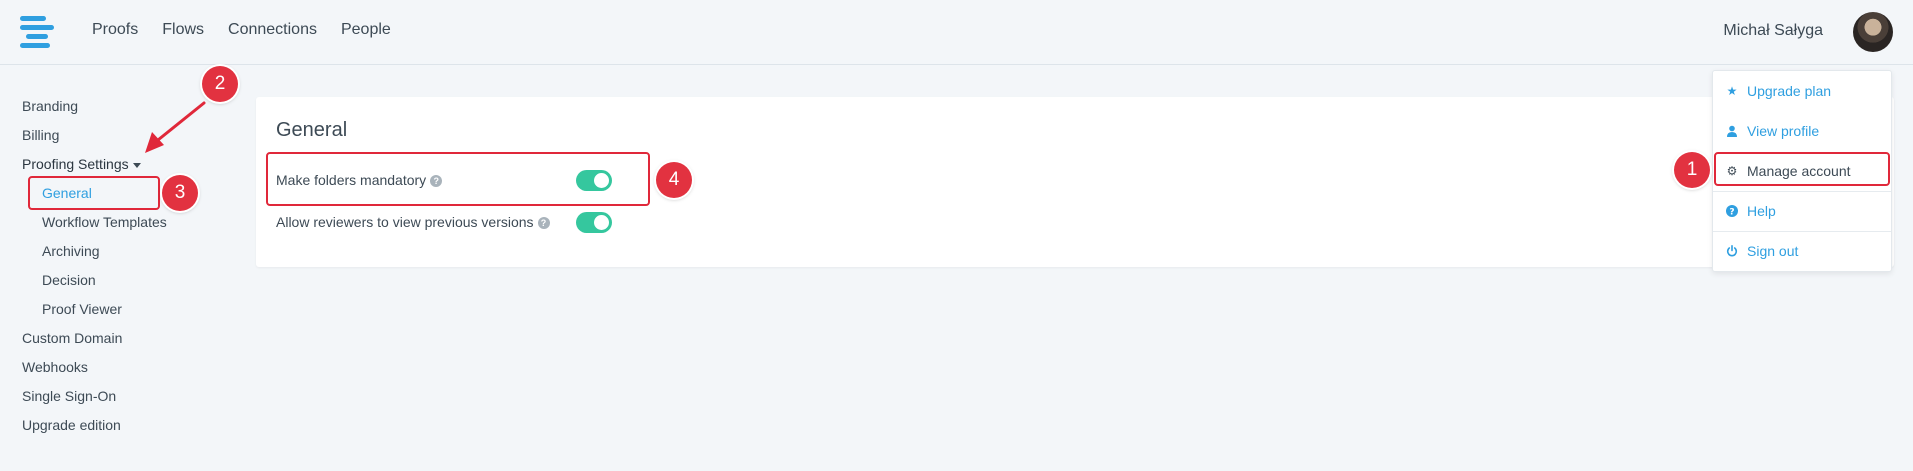 The image size is (1913, 471). Describe the element at coordinates (1732, 131) in the screenshot. I see `user-icon` at that location.